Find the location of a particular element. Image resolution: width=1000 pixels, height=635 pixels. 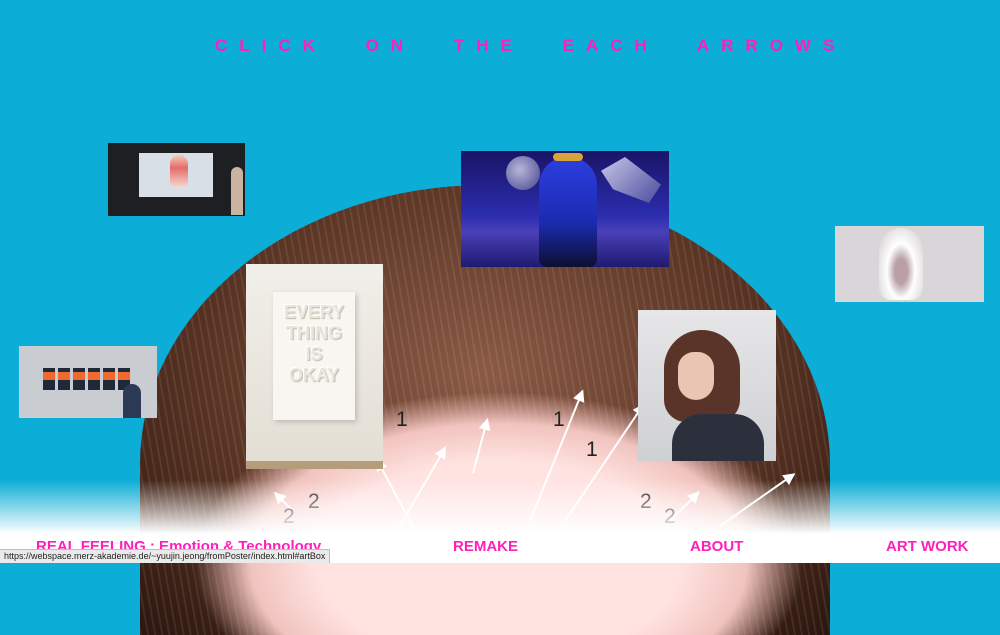

planet-shape is located at coordinates (523, 173).